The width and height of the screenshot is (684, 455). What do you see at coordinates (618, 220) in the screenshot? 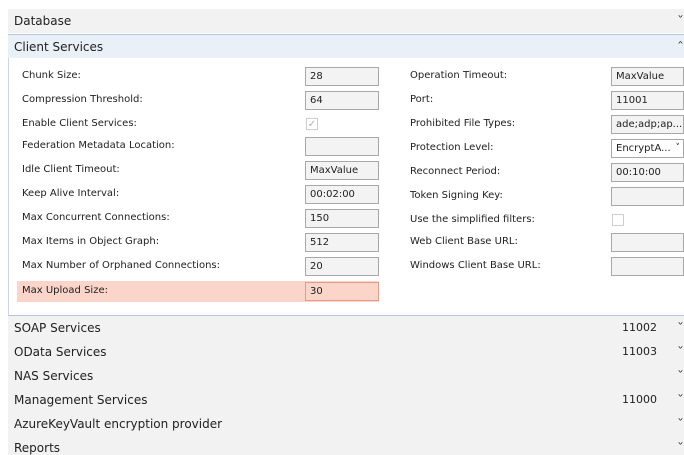
I see `use-simplified-filters-checkbox` at bounding box center [618, 220].